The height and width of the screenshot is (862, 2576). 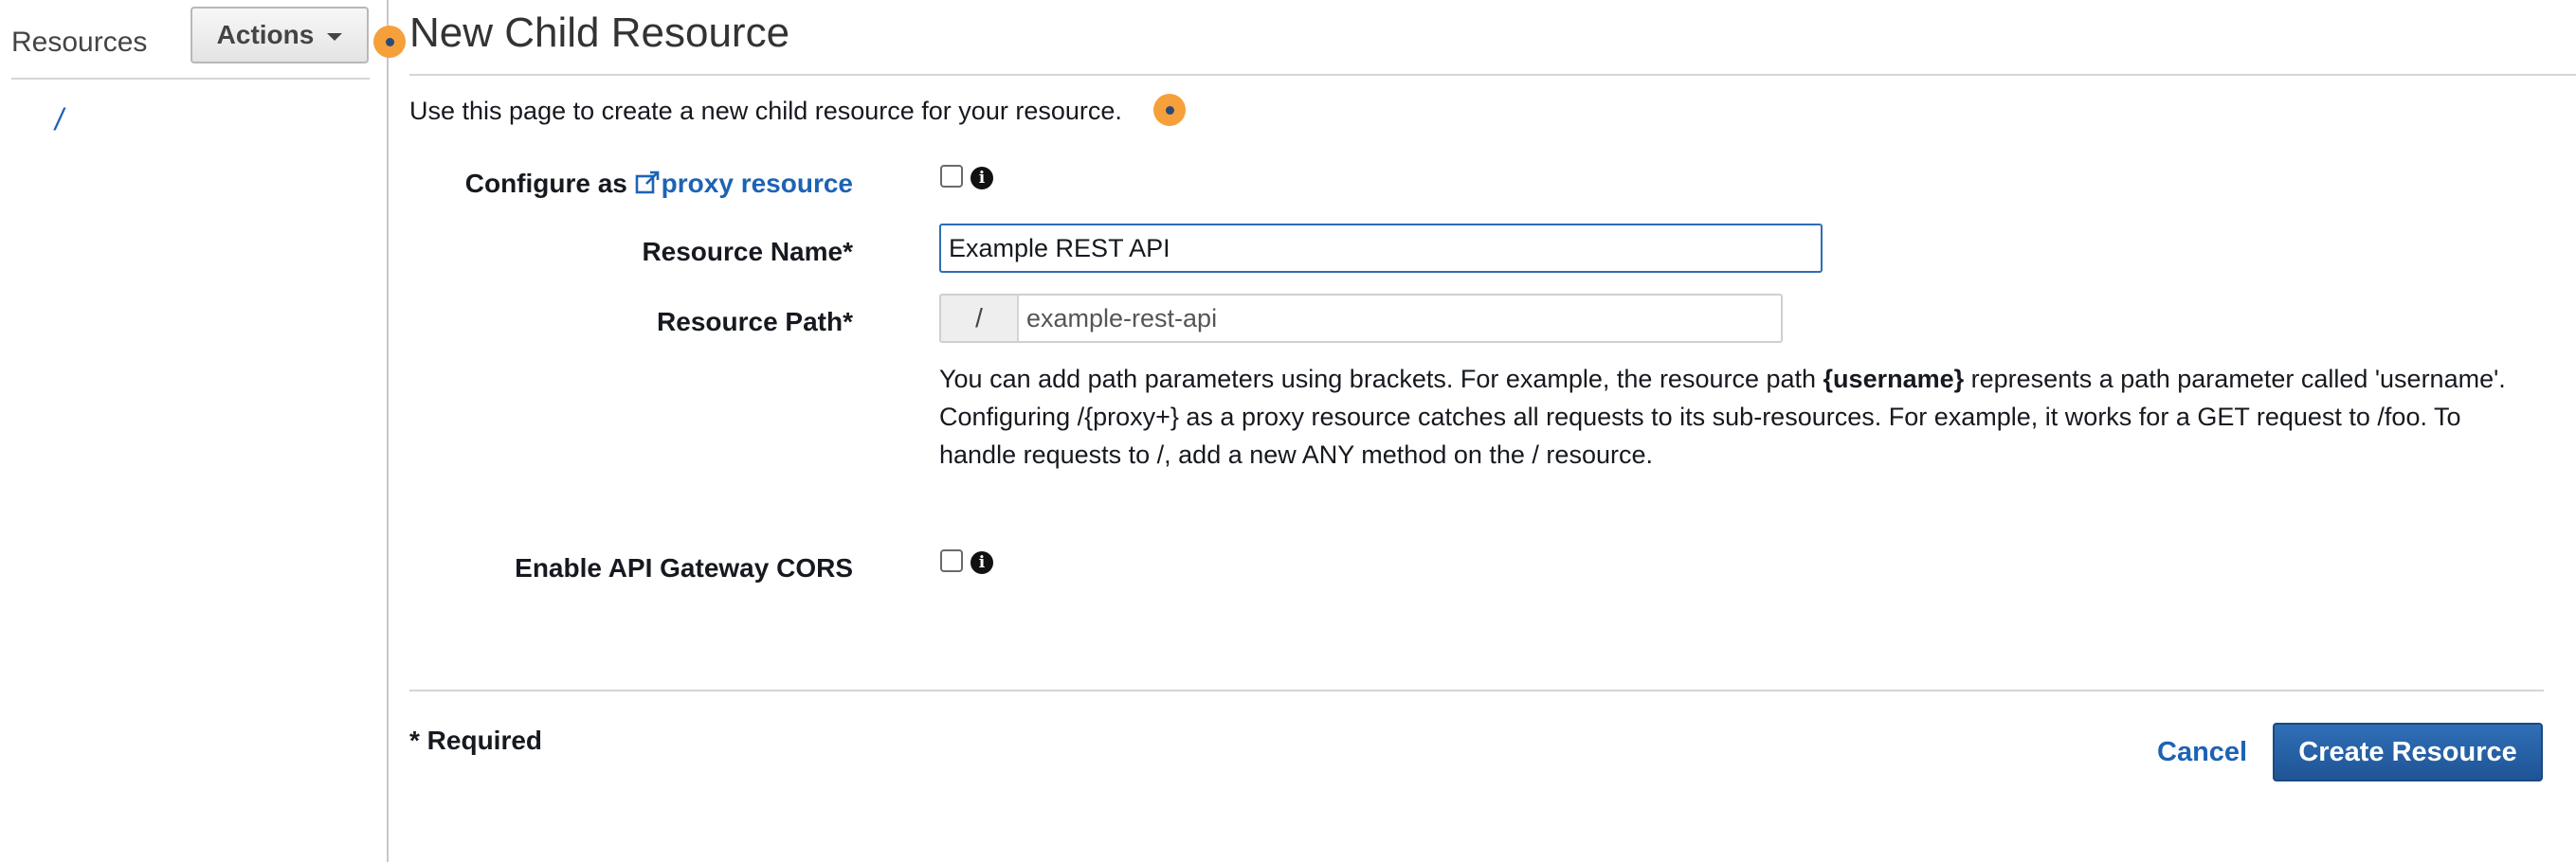 What do you see at coordinates (476, 740) in the screenshot?
I see `required-note: * Required` at bounding box center [476, 740].